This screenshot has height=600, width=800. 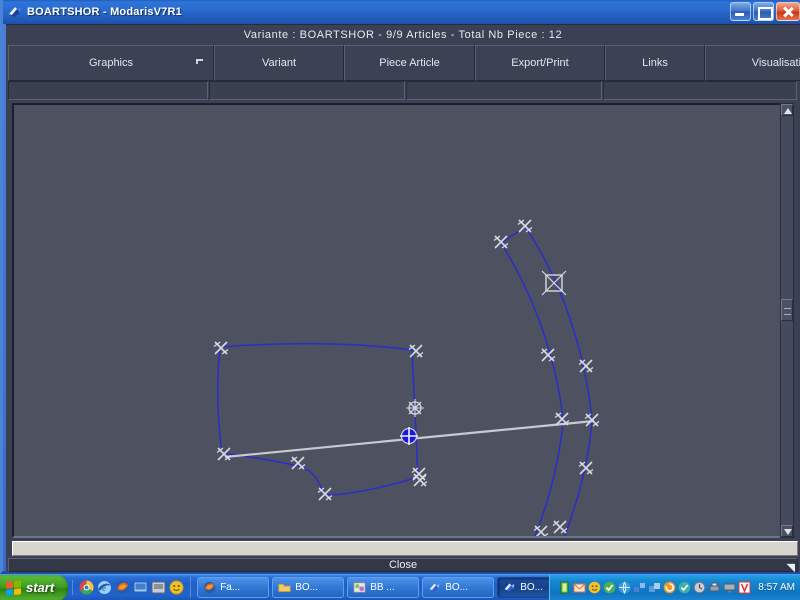 I want to click on menu-links: Links, so click(x=655, y=63).